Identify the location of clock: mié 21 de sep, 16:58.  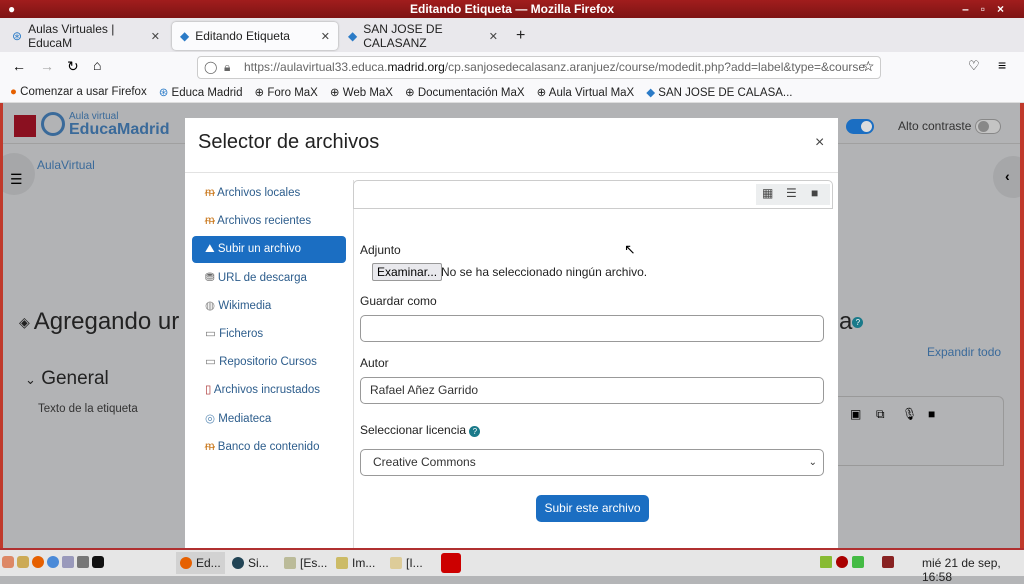
(973, 570).